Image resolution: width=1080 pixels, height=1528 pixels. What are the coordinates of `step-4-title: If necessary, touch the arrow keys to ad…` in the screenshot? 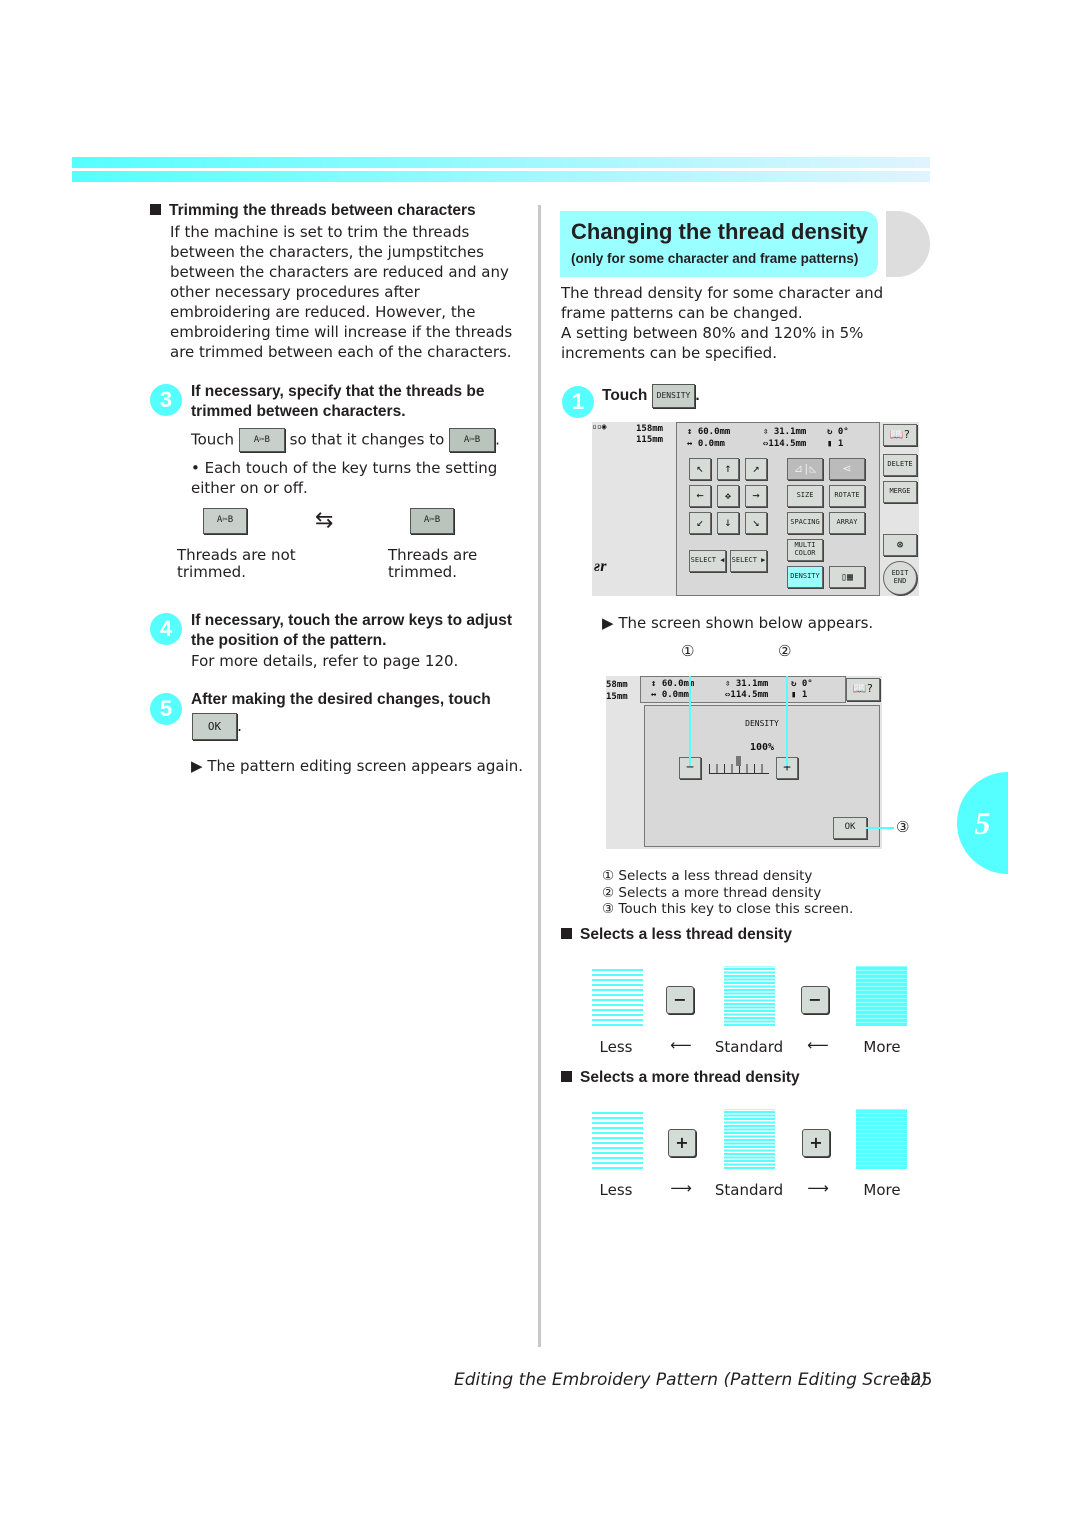 It's located at (352, 630).